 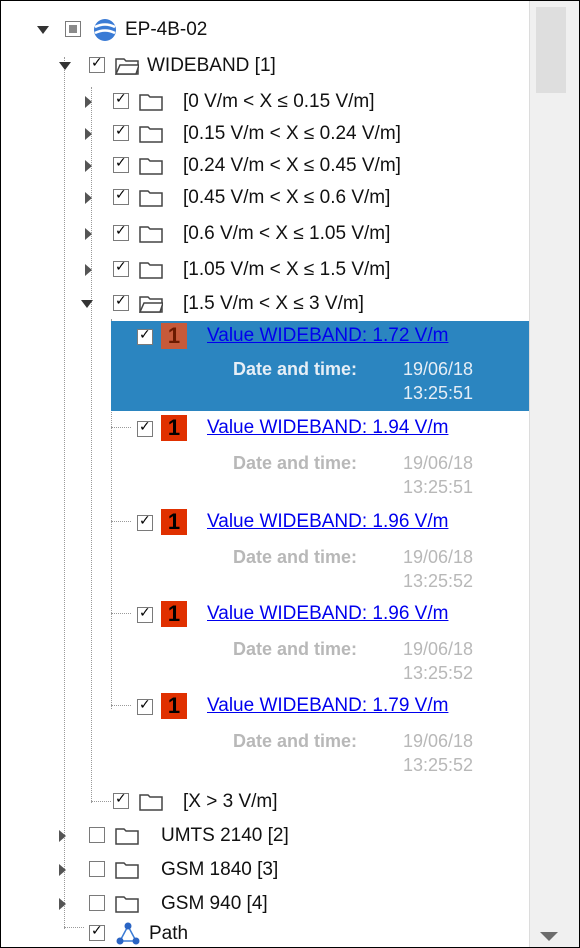 I want to click on tree-node-gsm940: GSM 940 [4], so click(x=265, y=904).